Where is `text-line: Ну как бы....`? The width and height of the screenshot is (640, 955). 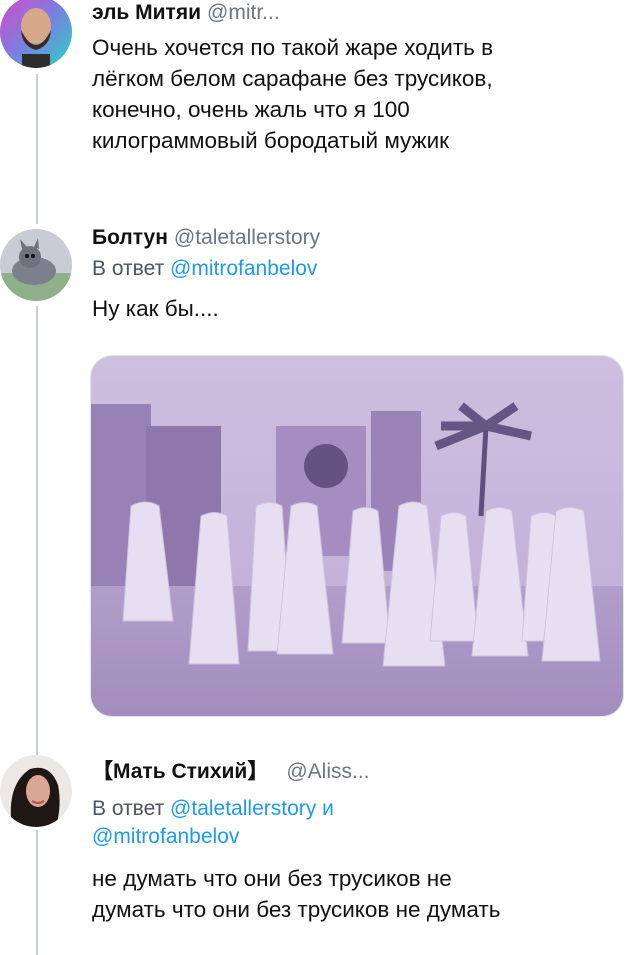 text-line: Ну как бы.... is located at coordinates (155, 308).